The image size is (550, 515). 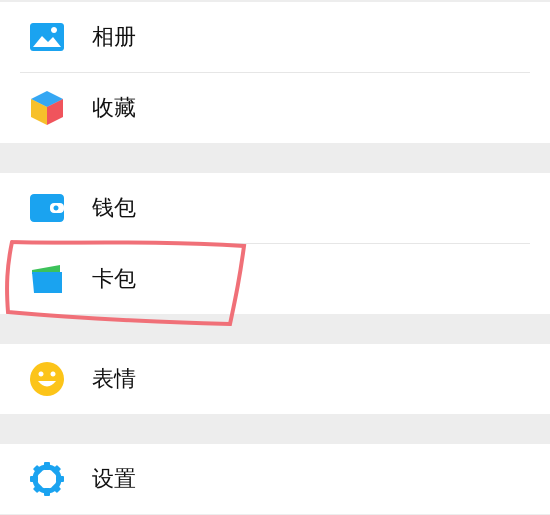 What do you see at coordinates (47, 108) in the screenshot?
I see `cube-icon` at bounding box center [47, 108].